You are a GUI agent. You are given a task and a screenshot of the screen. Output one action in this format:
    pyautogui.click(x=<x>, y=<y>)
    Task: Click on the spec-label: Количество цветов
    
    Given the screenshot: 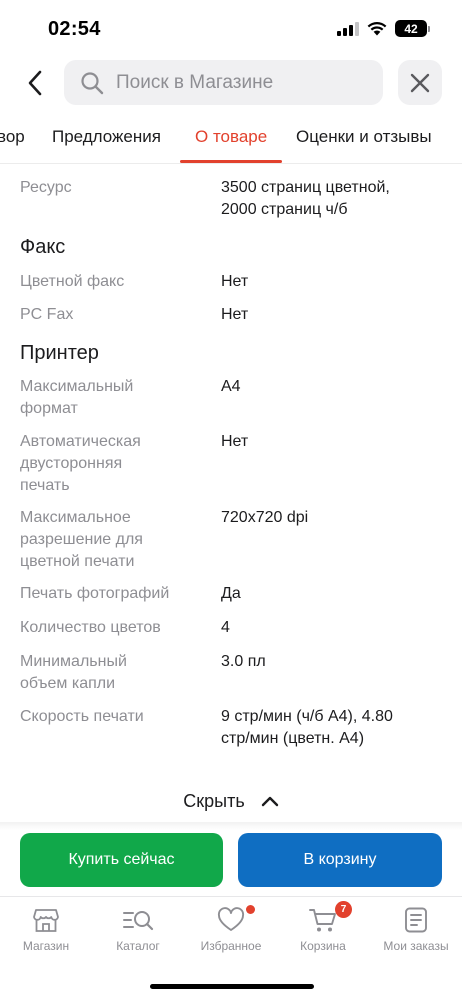 What is the action you would take?
    pyautogui.click(x=90, y=627)
    